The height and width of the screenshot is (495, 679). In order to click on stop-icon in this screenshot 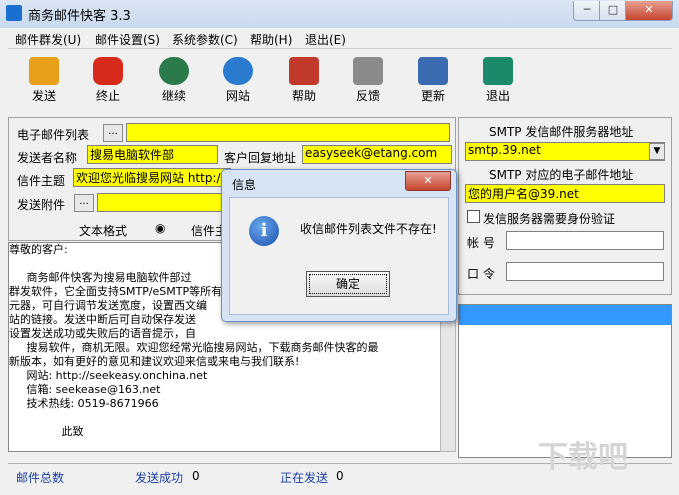, I will do `click(108, 71)`.